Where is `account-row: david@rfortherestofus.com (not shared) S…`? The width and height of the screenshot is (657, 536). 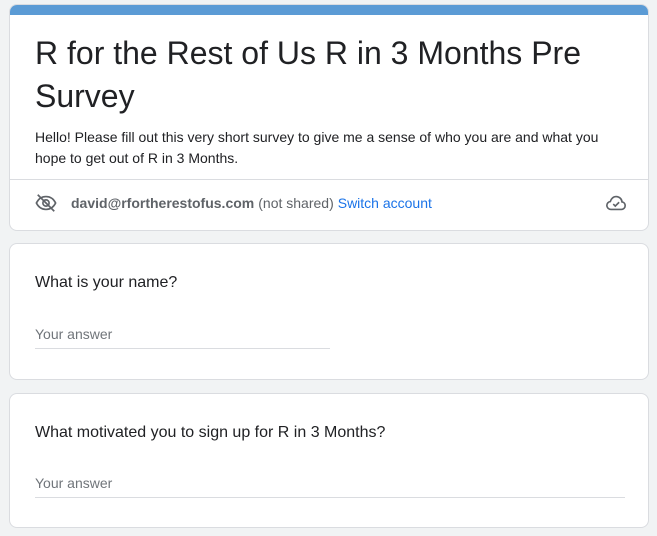
account-row: david@rfortherestofus.com (not shared) S… is located at coordinates (331, 203).